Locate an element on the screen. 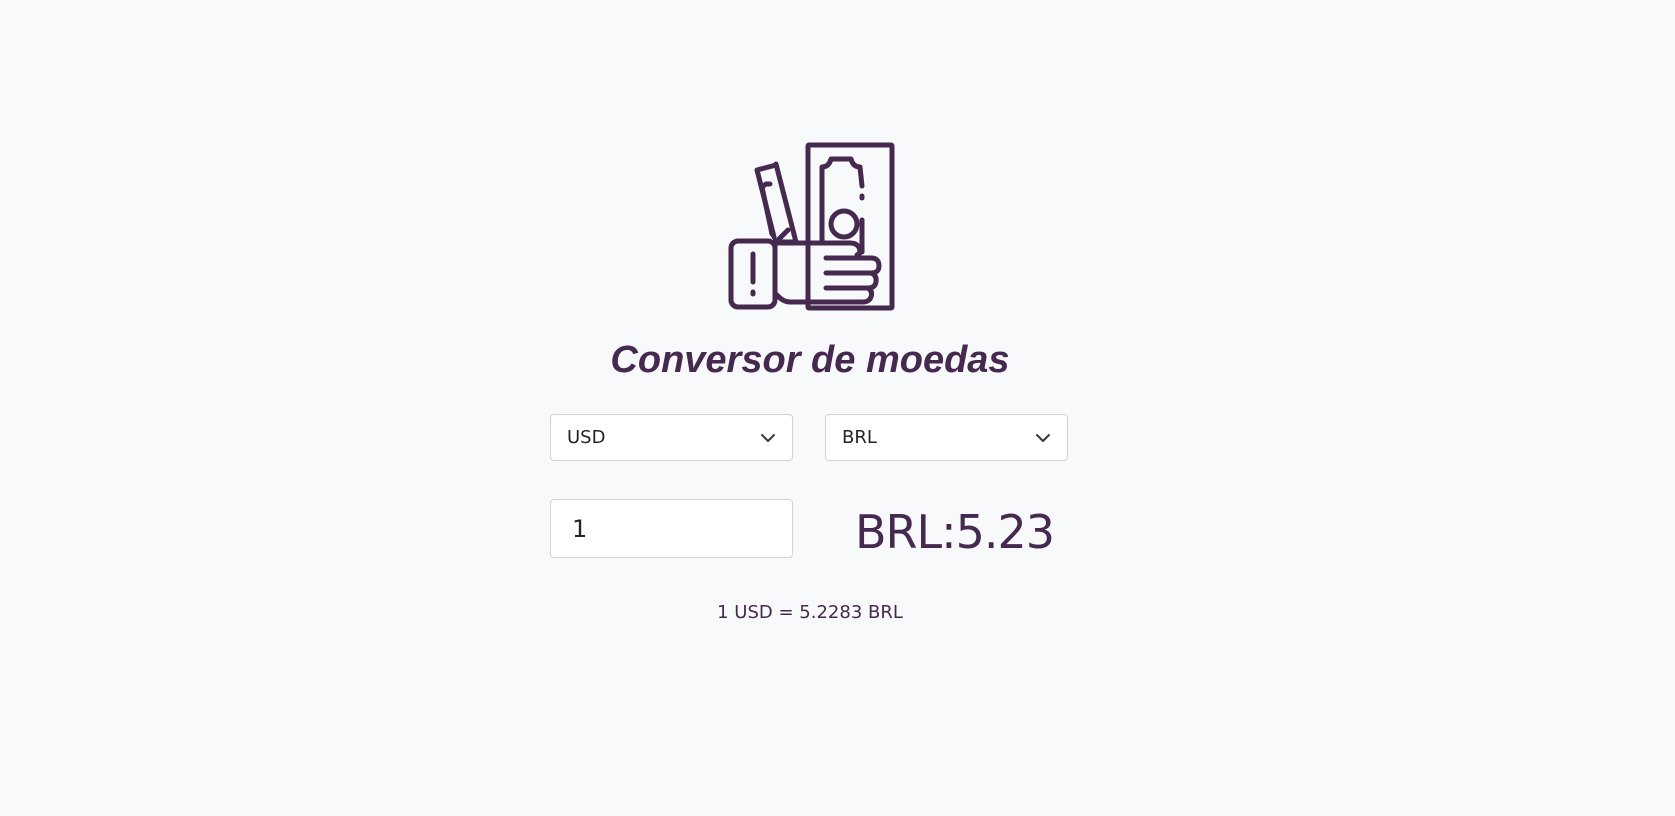 This screenshot has height=816, width=1675. hand-holding-money-icon is located at coordinates (811, 226).